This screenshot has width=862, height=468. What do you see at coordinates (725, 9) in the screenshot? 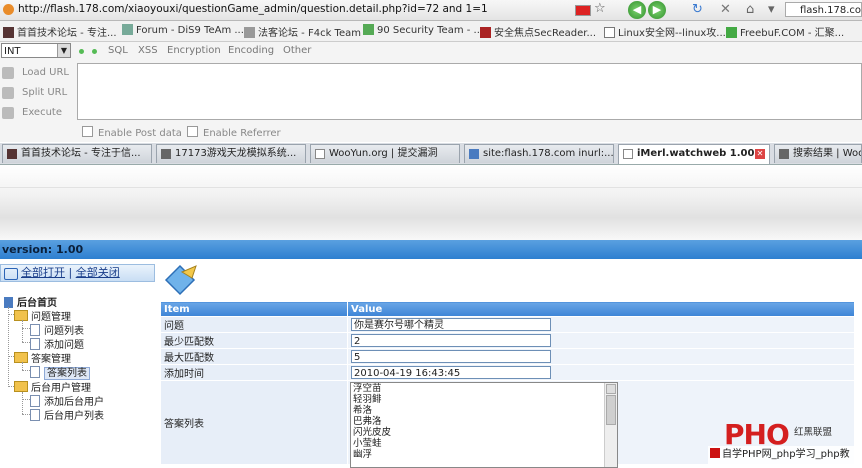
I see `stop-icon: ✕` at bounding box center [725, 9].